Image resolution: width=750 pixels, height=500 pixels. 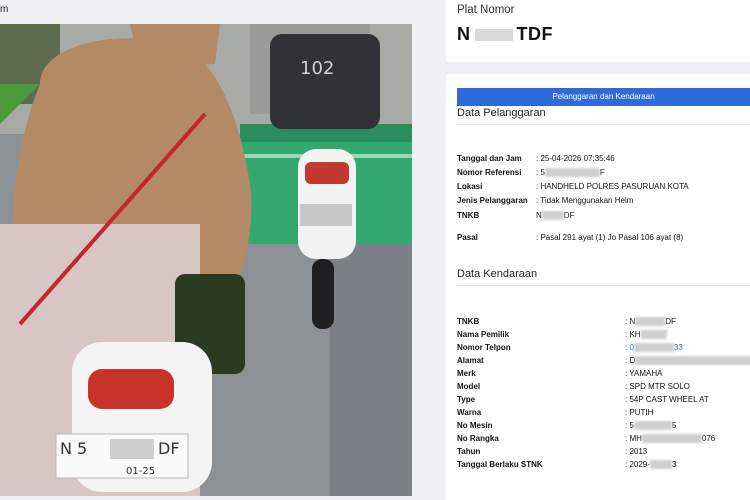 I want to click on row-label: Nomor Referensi, so click(x=489, y=172).